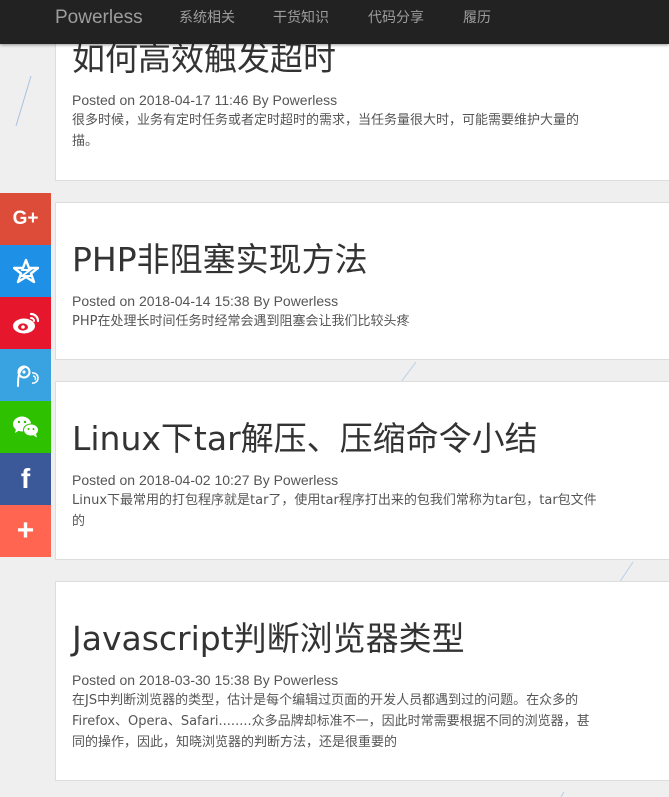 The height and width of the screenshot is (797, 669). What do you see at coordinates (85, 141) in the screenshot?
I see `excerpt-line: 描。` at bounding box center [85, 141].